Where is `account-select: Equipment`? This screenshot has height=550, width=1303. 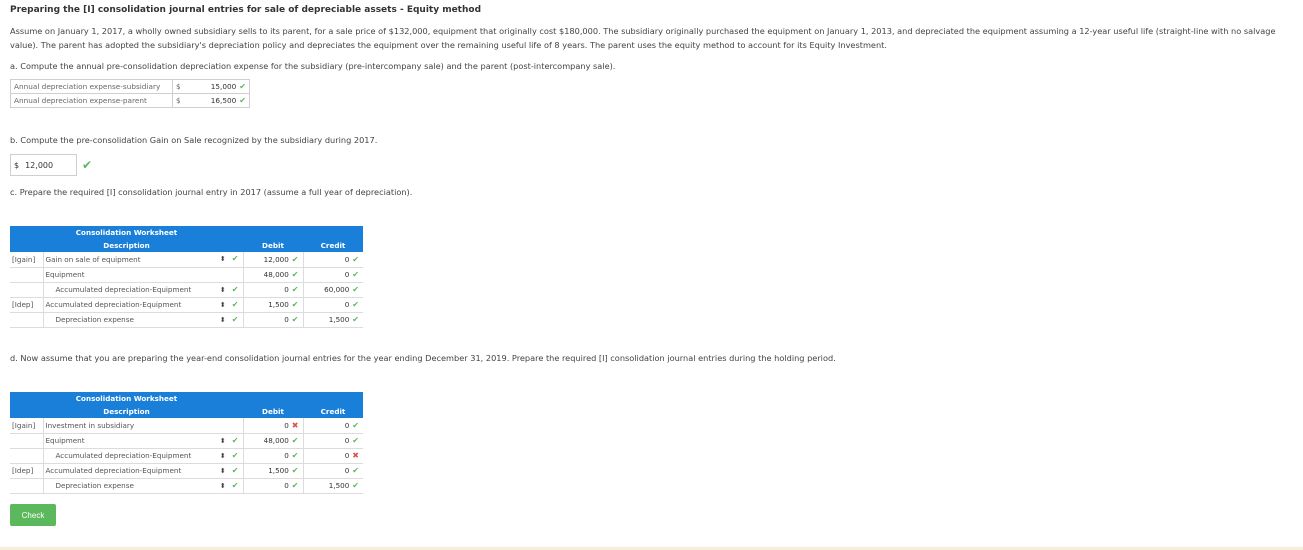 account-select: Equipment is located at coordinates (143, 275).